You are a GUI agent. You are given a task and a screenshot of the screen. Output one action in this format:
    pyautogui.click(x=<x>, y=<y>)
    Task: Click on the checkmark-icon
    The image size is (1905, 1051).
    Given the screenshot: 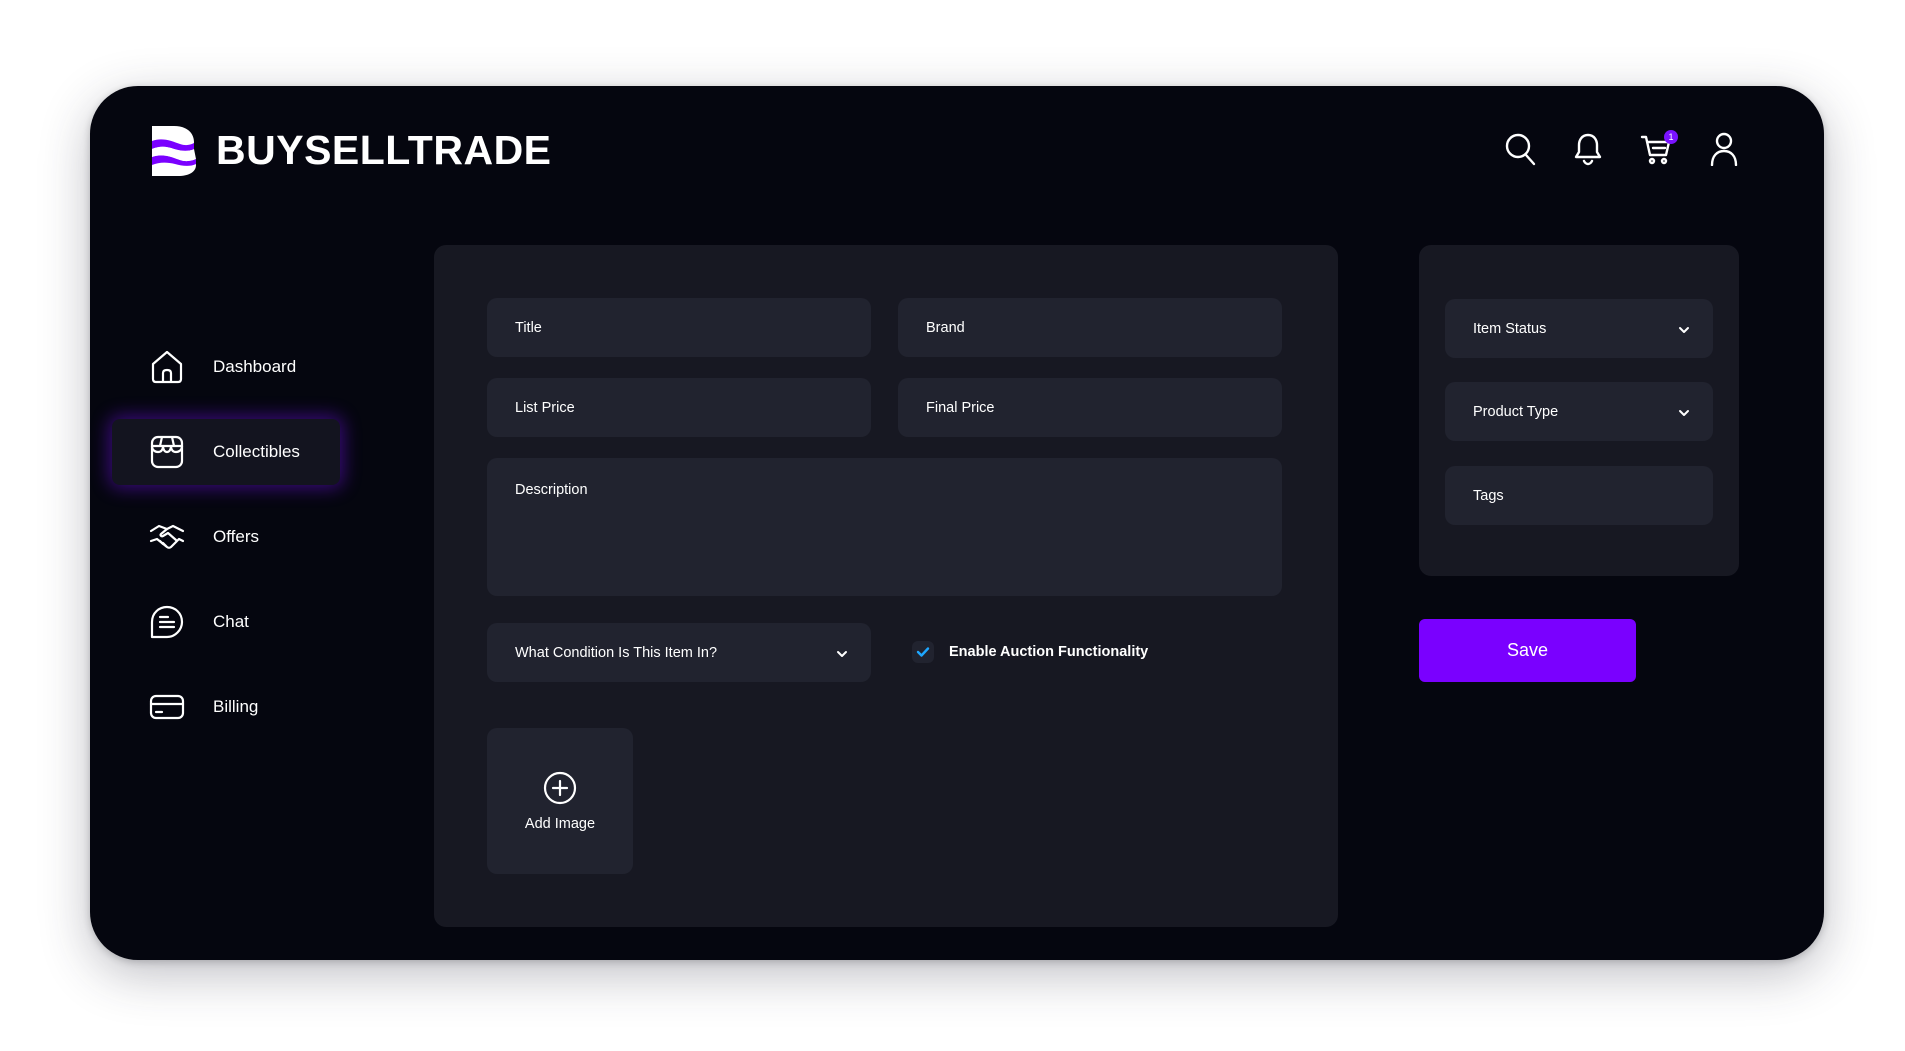 What is the action you would take?
    pyautogui.click(x=923, y=652)
    